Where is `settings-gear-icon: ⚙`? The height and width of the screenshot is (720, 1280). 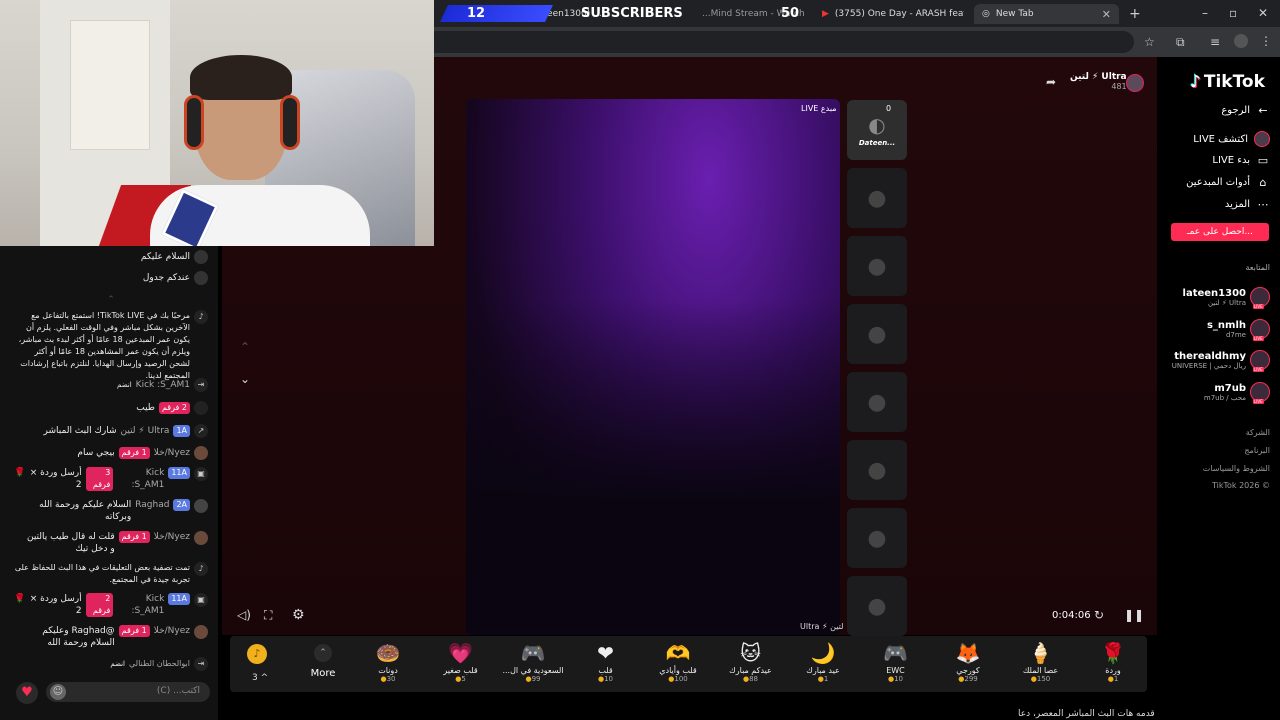 settings-gear-icon: ⚙ is located at coordinates (298, 615).